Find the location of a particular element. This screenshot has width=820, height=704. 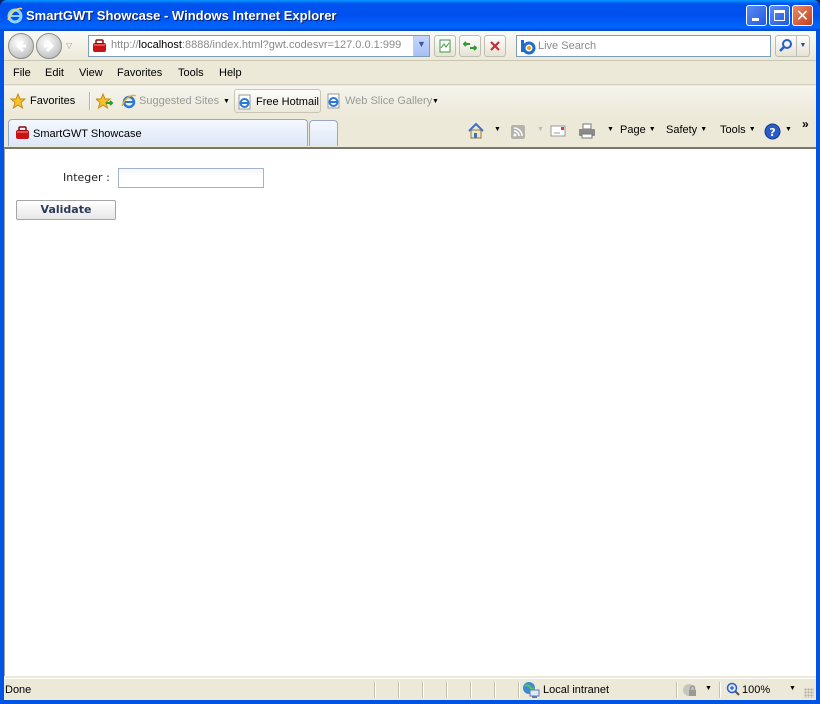

recent-pages-dropdown: ▽ is located at coordinates (69, 45).